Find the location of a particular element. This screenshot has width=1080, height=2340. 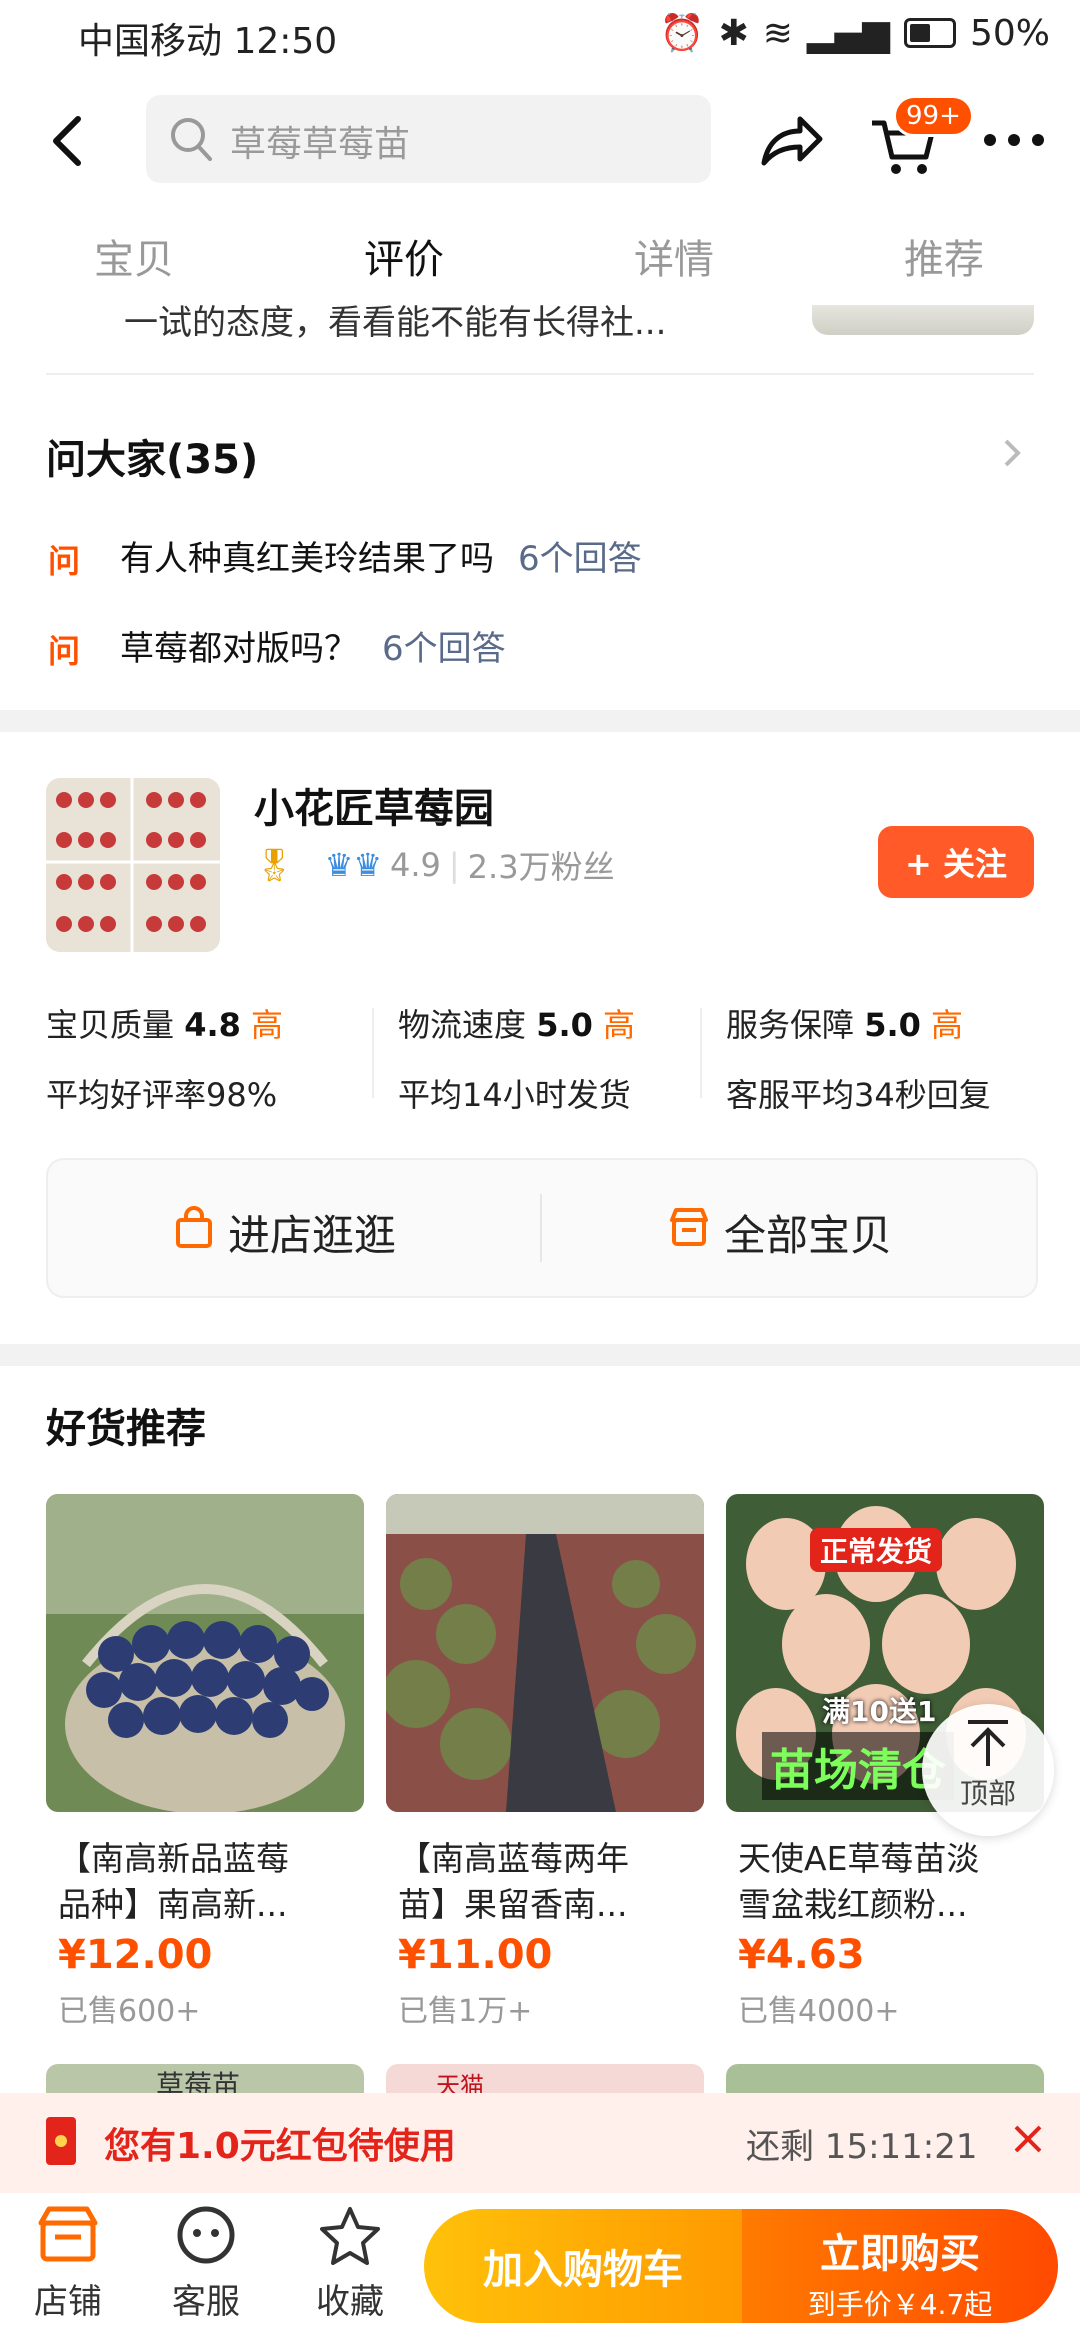

question-icon: 问 is located at coordinates (64, 560).